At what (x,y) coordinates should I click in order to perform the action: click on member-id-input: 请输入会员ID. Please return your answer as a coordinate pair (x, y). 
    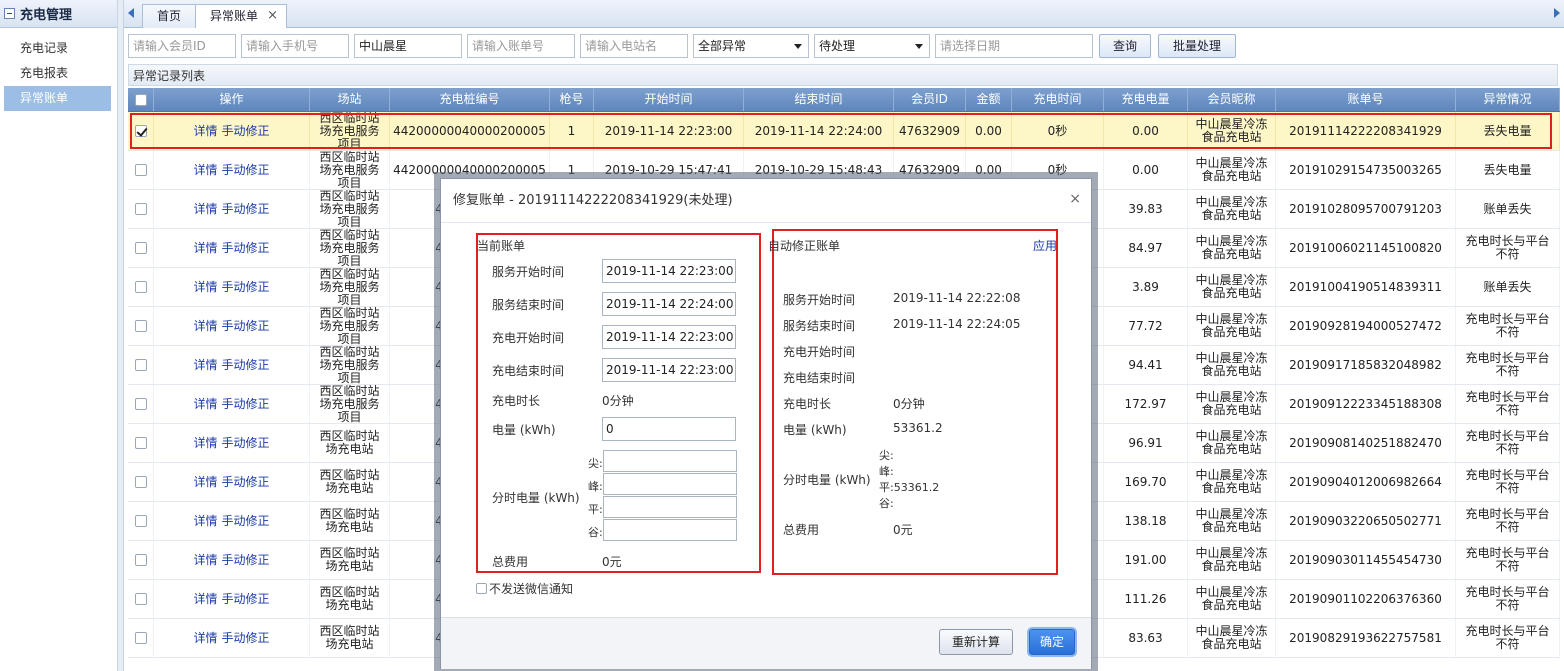
    Looking at the image, I should click on (182, 46).